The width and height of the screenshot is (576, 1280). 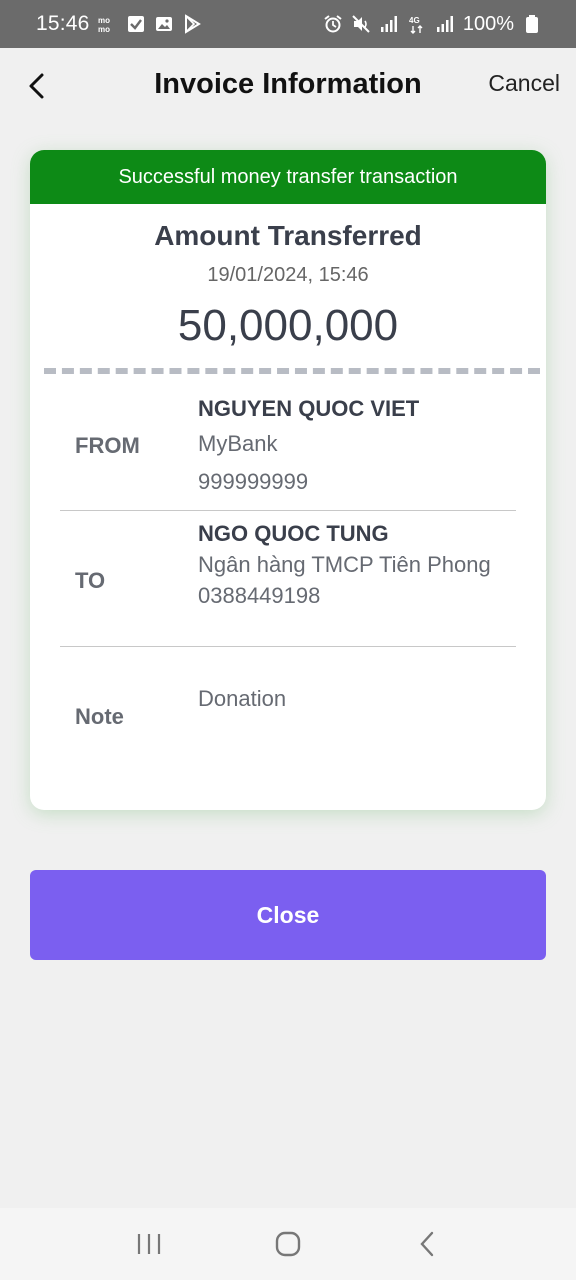 I want to click on back-button, so click(x=36, y=86).